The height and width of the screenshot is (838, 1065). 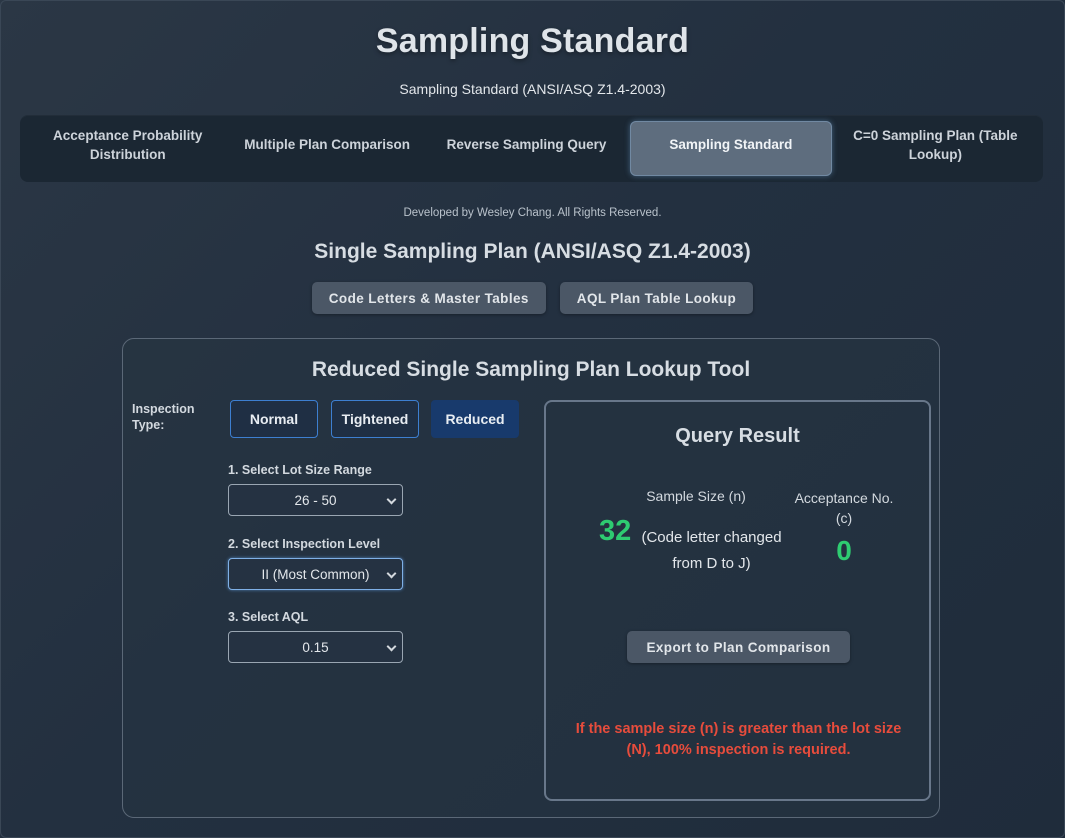 What do you see at coordinates (375, 419) in the screenshot?
I see `tightened-button: Tightened` at bounding box center [375, 419].